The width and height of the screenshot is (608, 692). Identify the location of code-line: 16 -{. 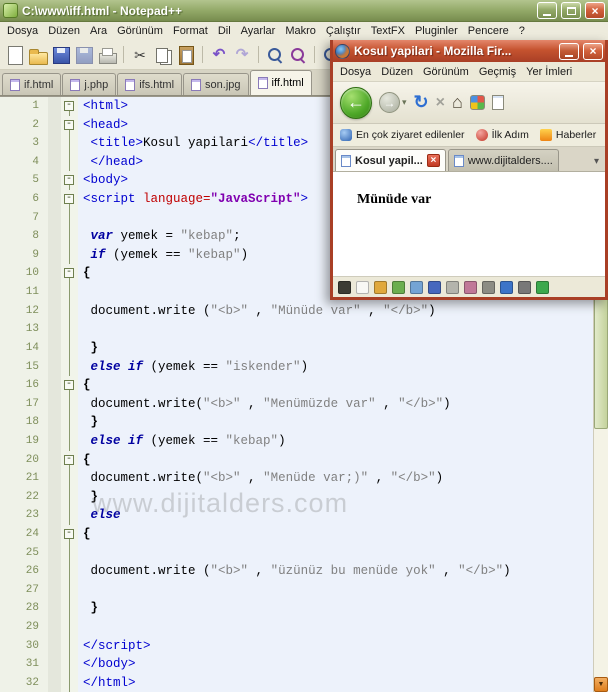
(296, 385).